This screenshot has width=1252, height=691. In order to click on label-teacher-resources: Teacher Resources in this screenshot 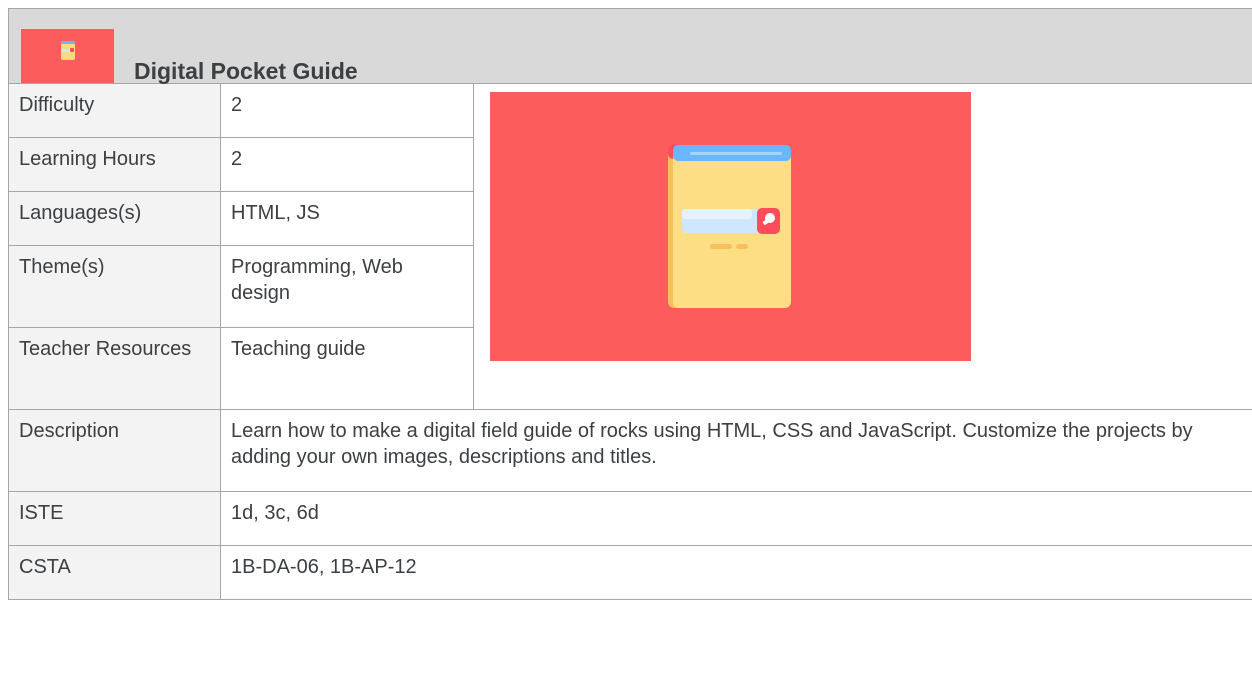, I will do `click(114, 368)`.